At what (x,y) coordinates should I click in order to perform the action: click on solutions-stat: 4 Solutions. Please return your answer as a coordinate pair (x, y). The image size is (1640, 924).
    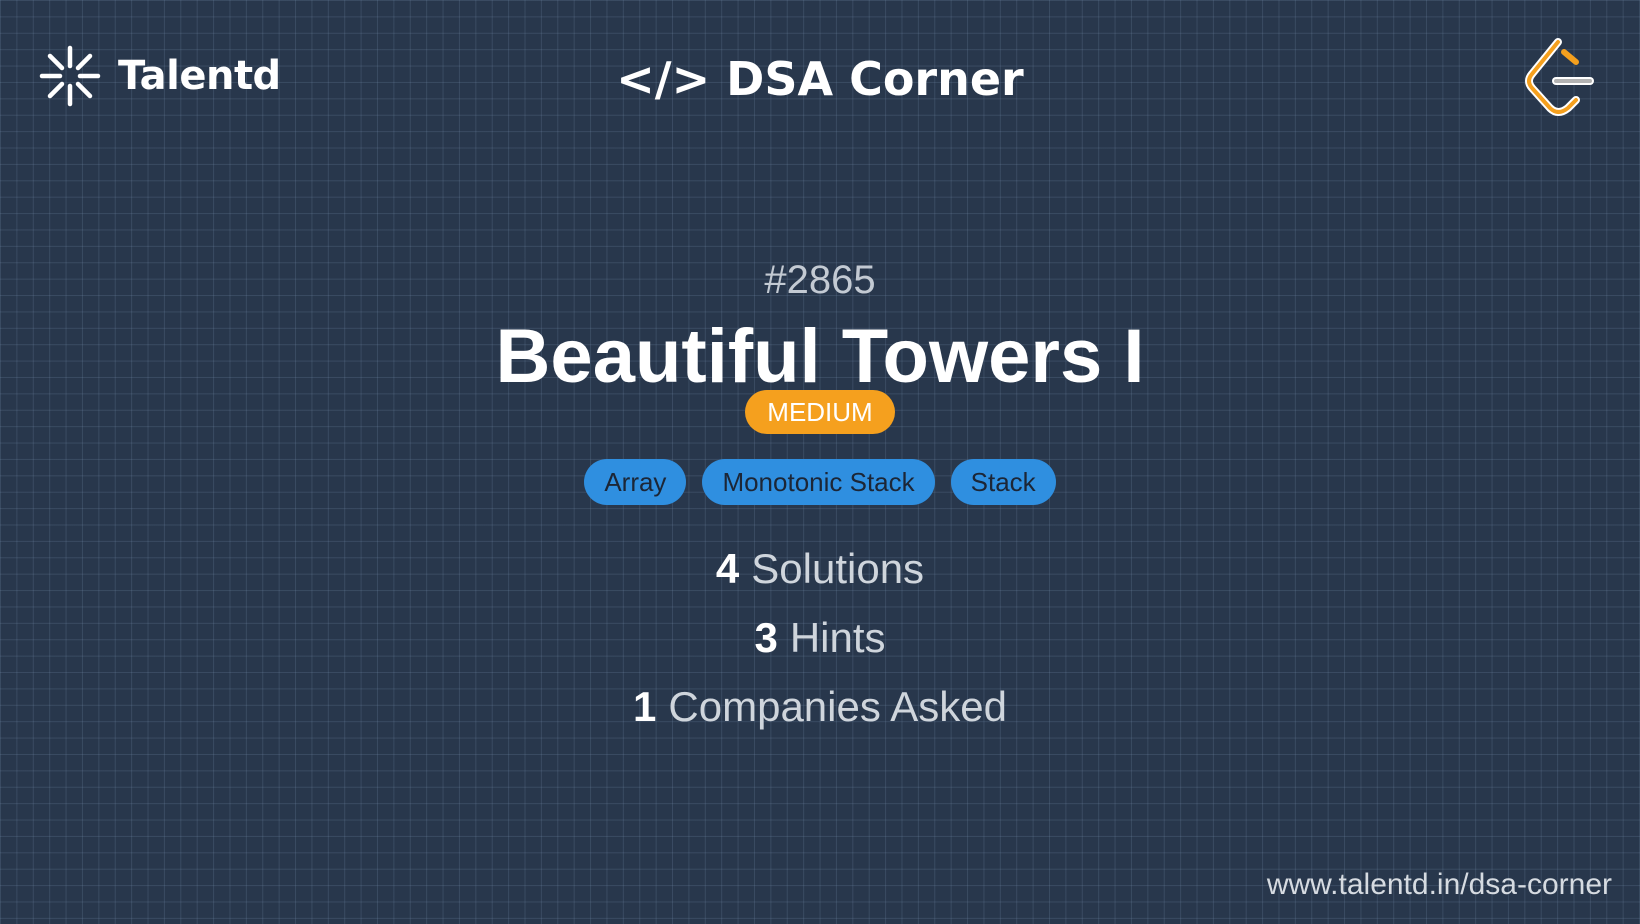
    Looking at the image, I should click on (820, 569).